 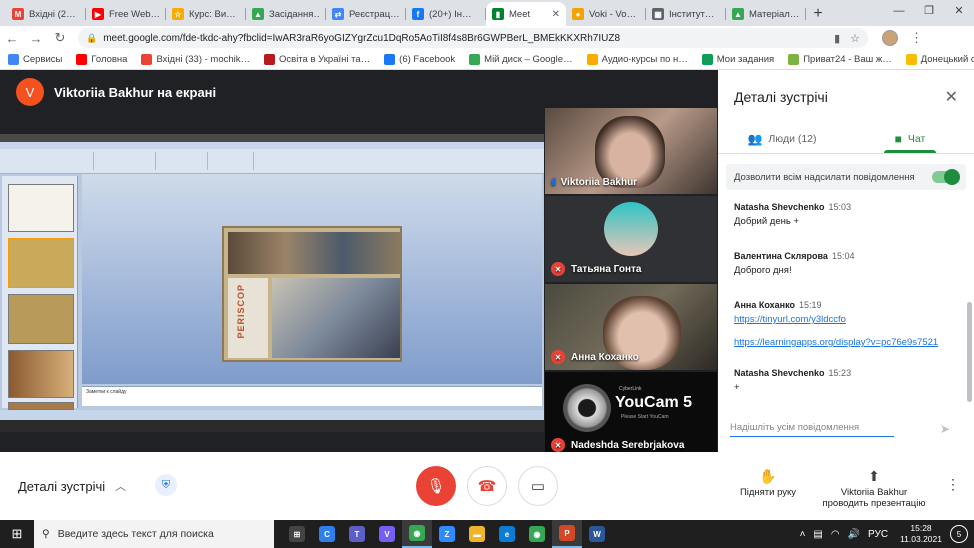 I want to click on browser-tab: ▮ Meet ✕, so click(x=526, y=14).